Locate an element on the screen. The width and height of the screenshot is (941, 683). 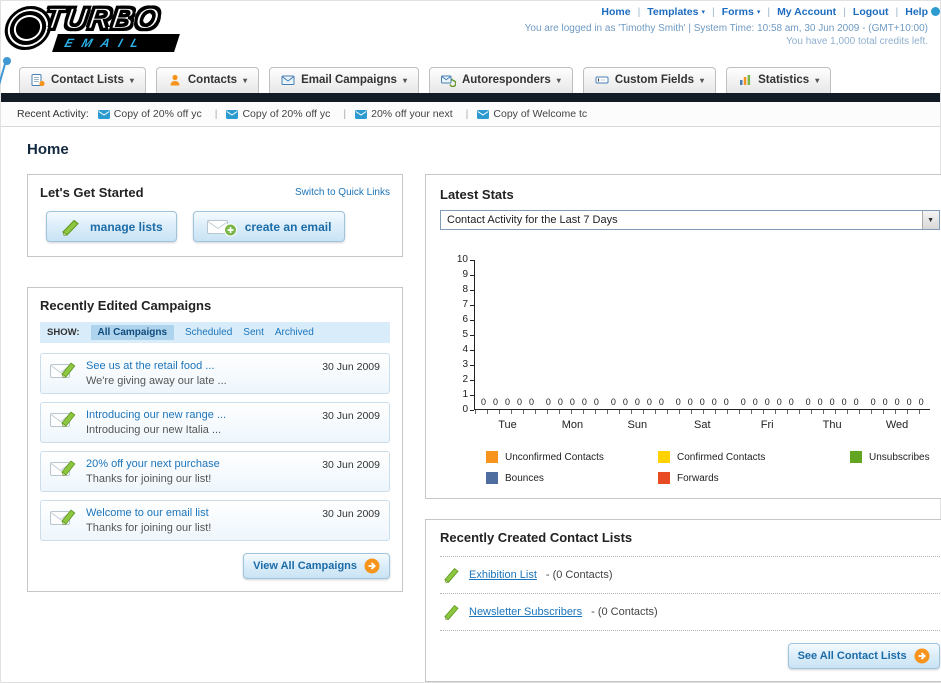
chart-x-label: Tue is located at coordinates (507, 425).